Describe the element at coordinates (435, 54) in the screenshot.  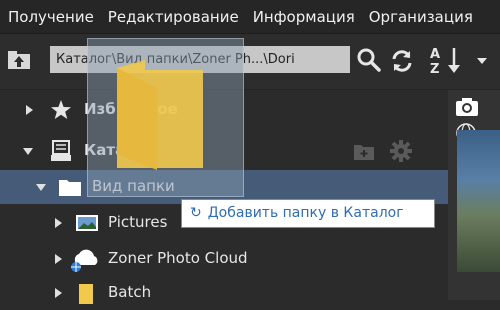
I see `svg-text: A` at that location.